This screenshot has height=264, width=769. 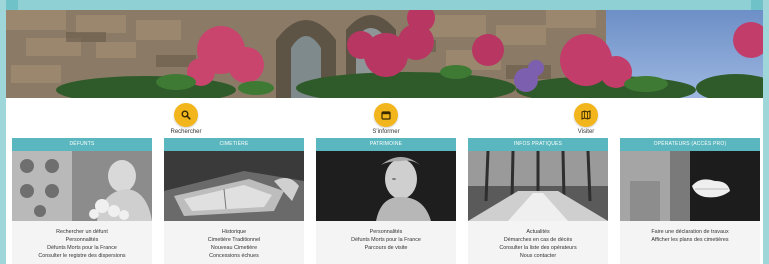 I want to click on card-link: Historique, so click(x=234, y=232).